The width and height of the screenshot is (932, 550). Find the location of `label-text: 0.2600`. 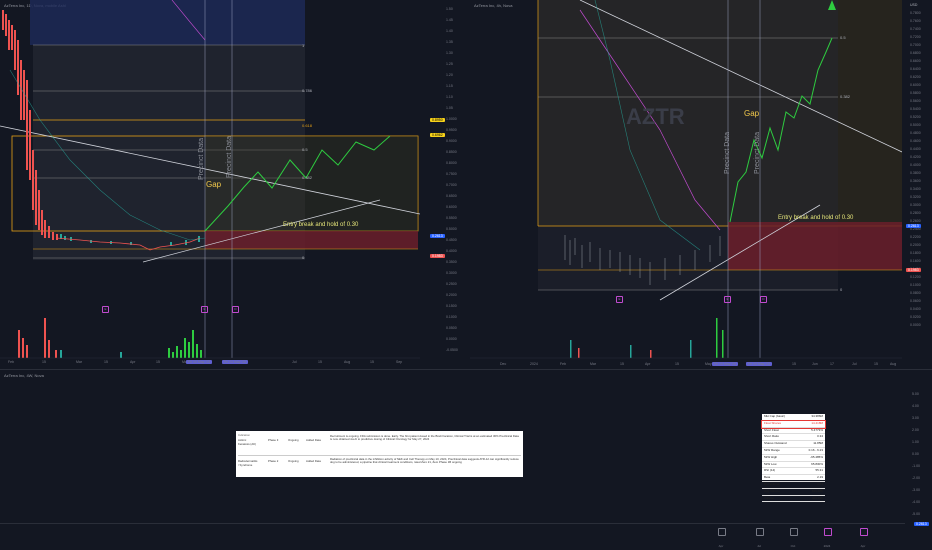

label-text: 0.2600 is located at coordinates (915, 221).